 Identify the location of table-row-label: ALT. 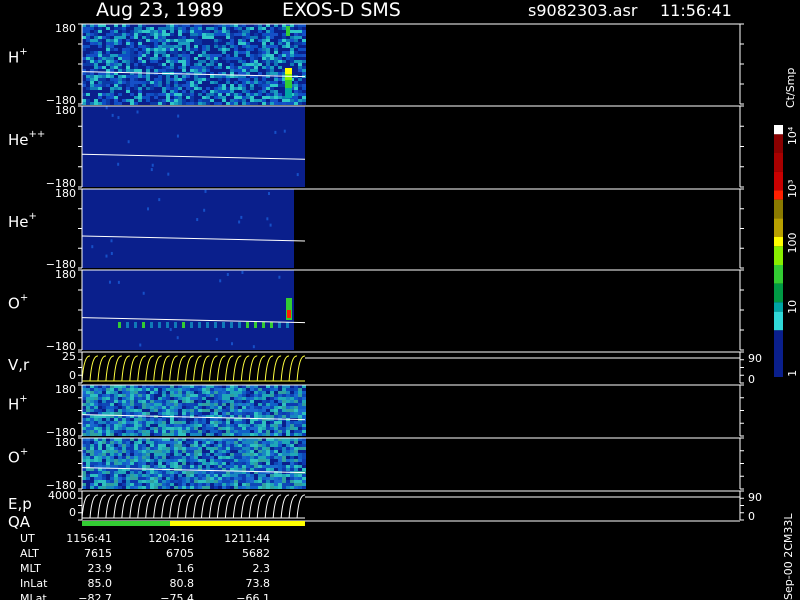
(29, 553).